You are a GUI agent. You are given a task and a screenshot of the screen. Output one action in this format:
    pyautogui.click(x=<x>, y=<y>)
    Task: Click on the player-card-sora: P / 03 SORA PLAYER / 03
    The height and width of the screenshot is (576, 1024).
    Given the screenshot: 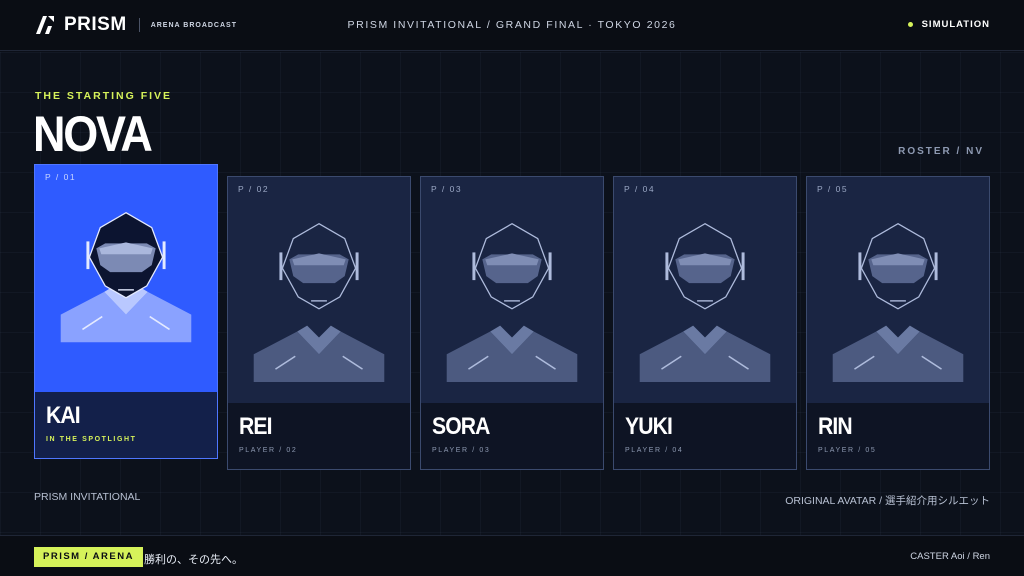 What is the action you would take?
    pyautogui.click(x=512, y=323)
    